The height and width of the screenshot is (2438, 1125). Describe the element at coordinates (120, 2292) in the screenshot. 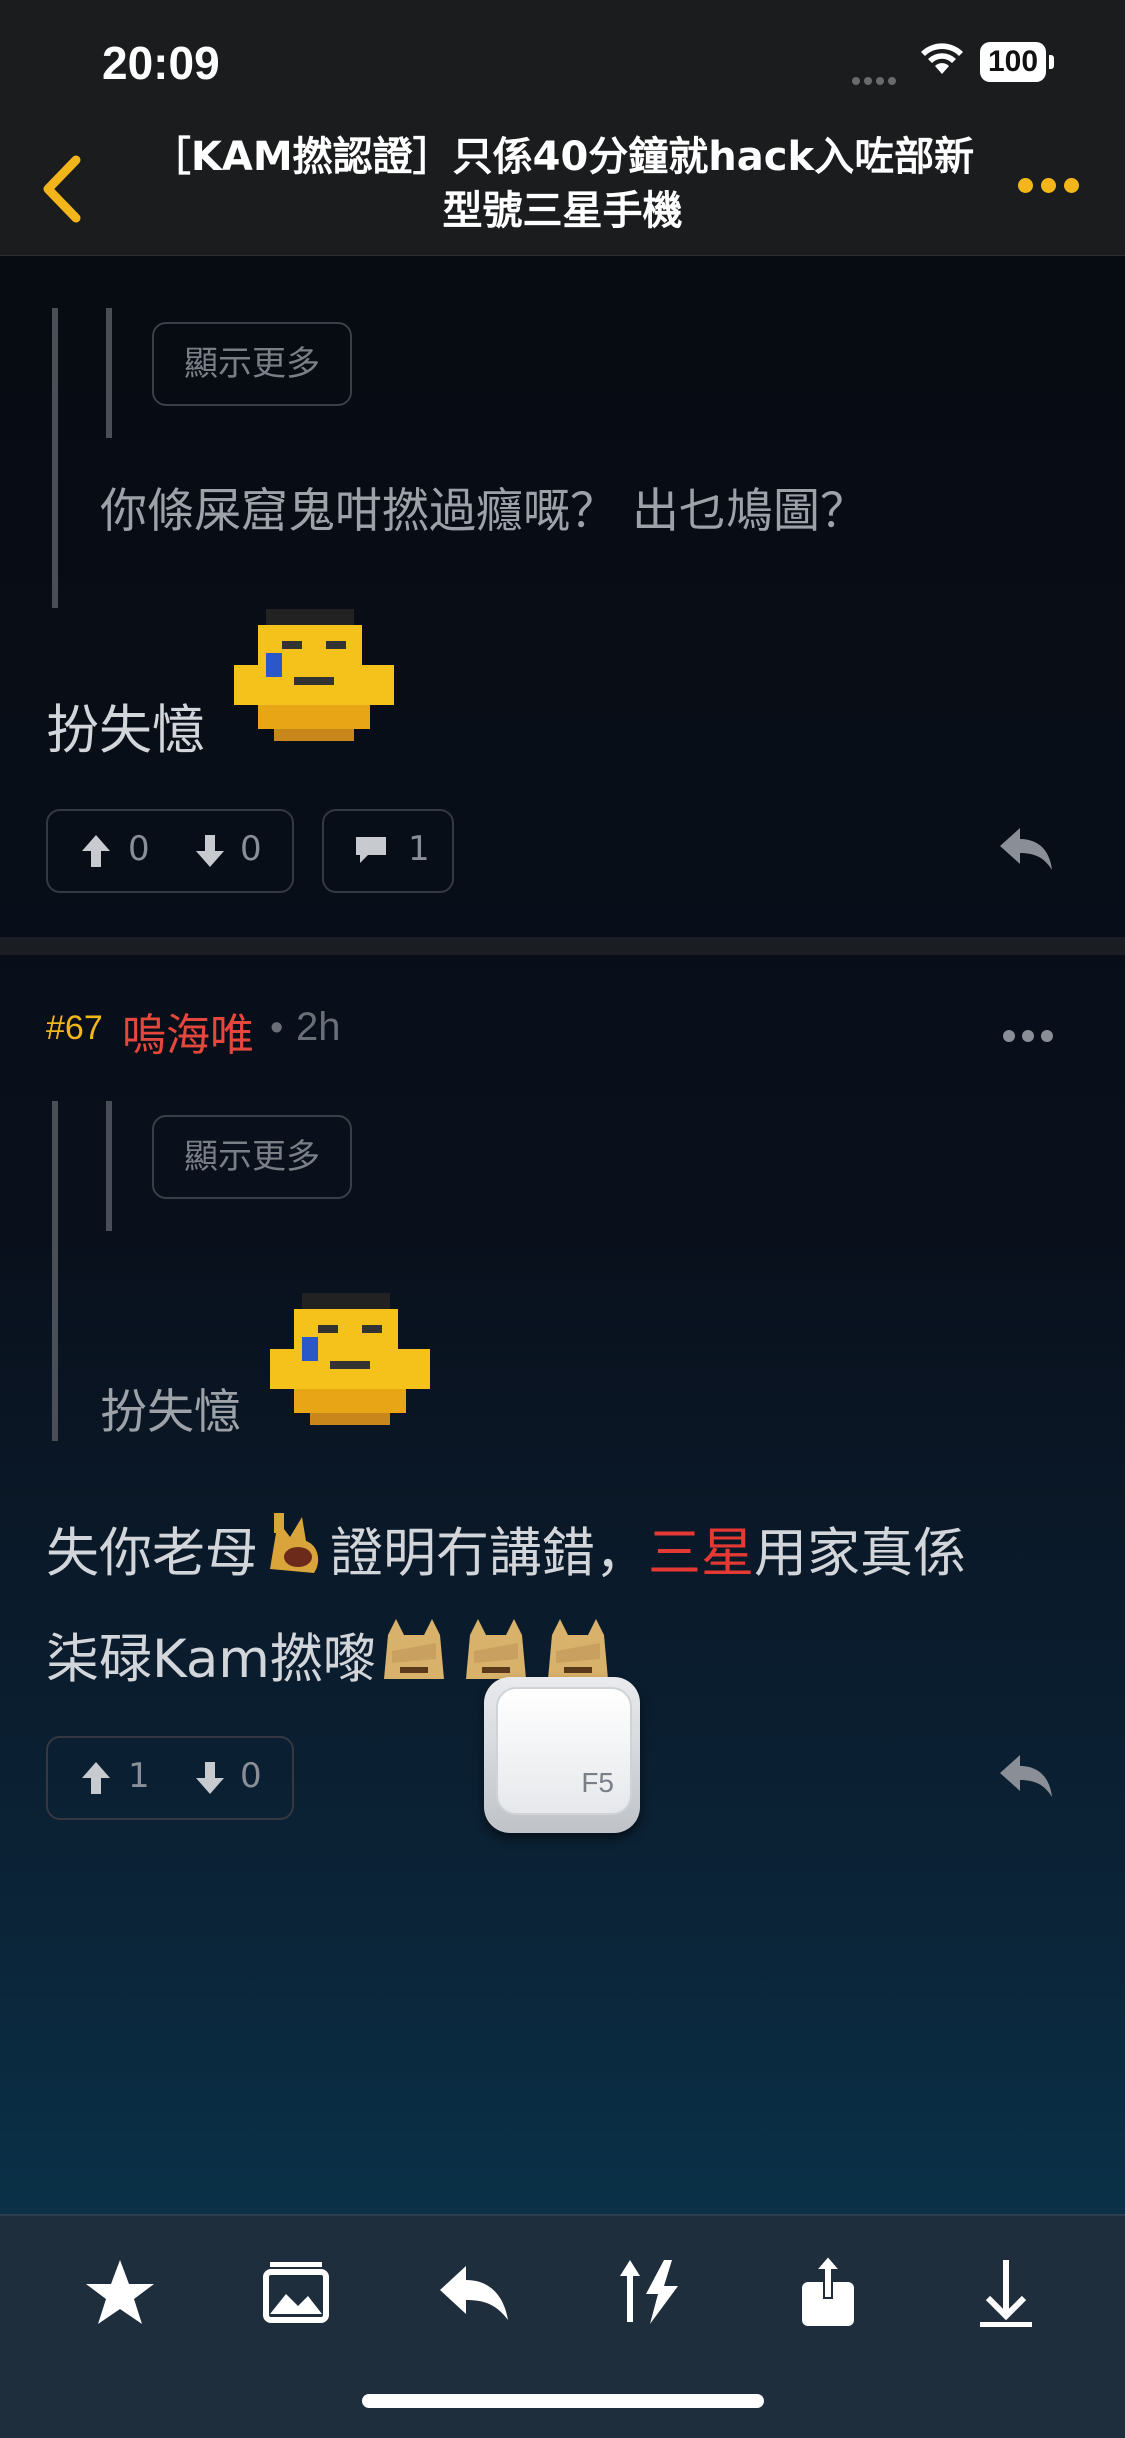

I see `star-icon` at that location.